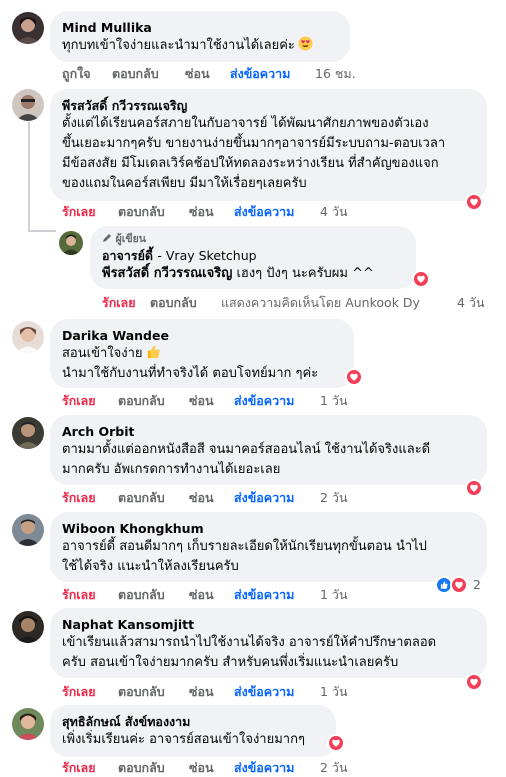 Image resolution: width=506 pixels, height=777 pixels. What do you see at coordinates (42, 231) in the screenshot?
I see `reply-thread-connector` at bounding box center [42, 231].